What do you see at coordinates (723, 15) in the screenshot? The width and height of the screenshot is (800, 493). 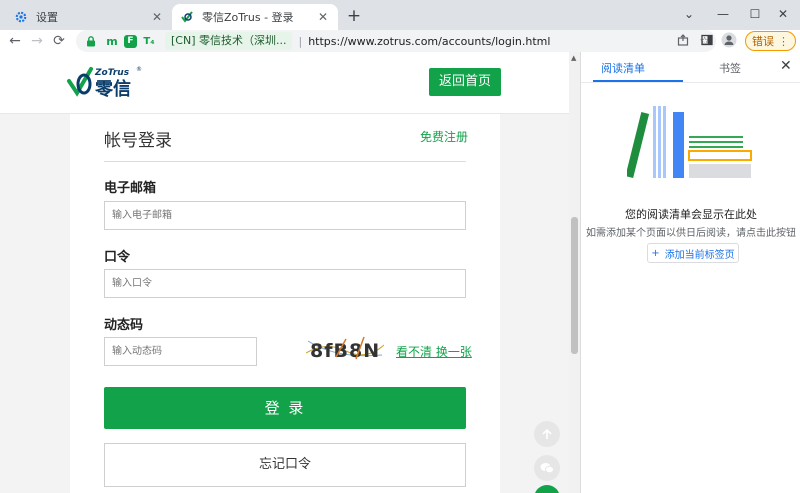 I see `minimize-button: —` at bounding box center [723, 15].